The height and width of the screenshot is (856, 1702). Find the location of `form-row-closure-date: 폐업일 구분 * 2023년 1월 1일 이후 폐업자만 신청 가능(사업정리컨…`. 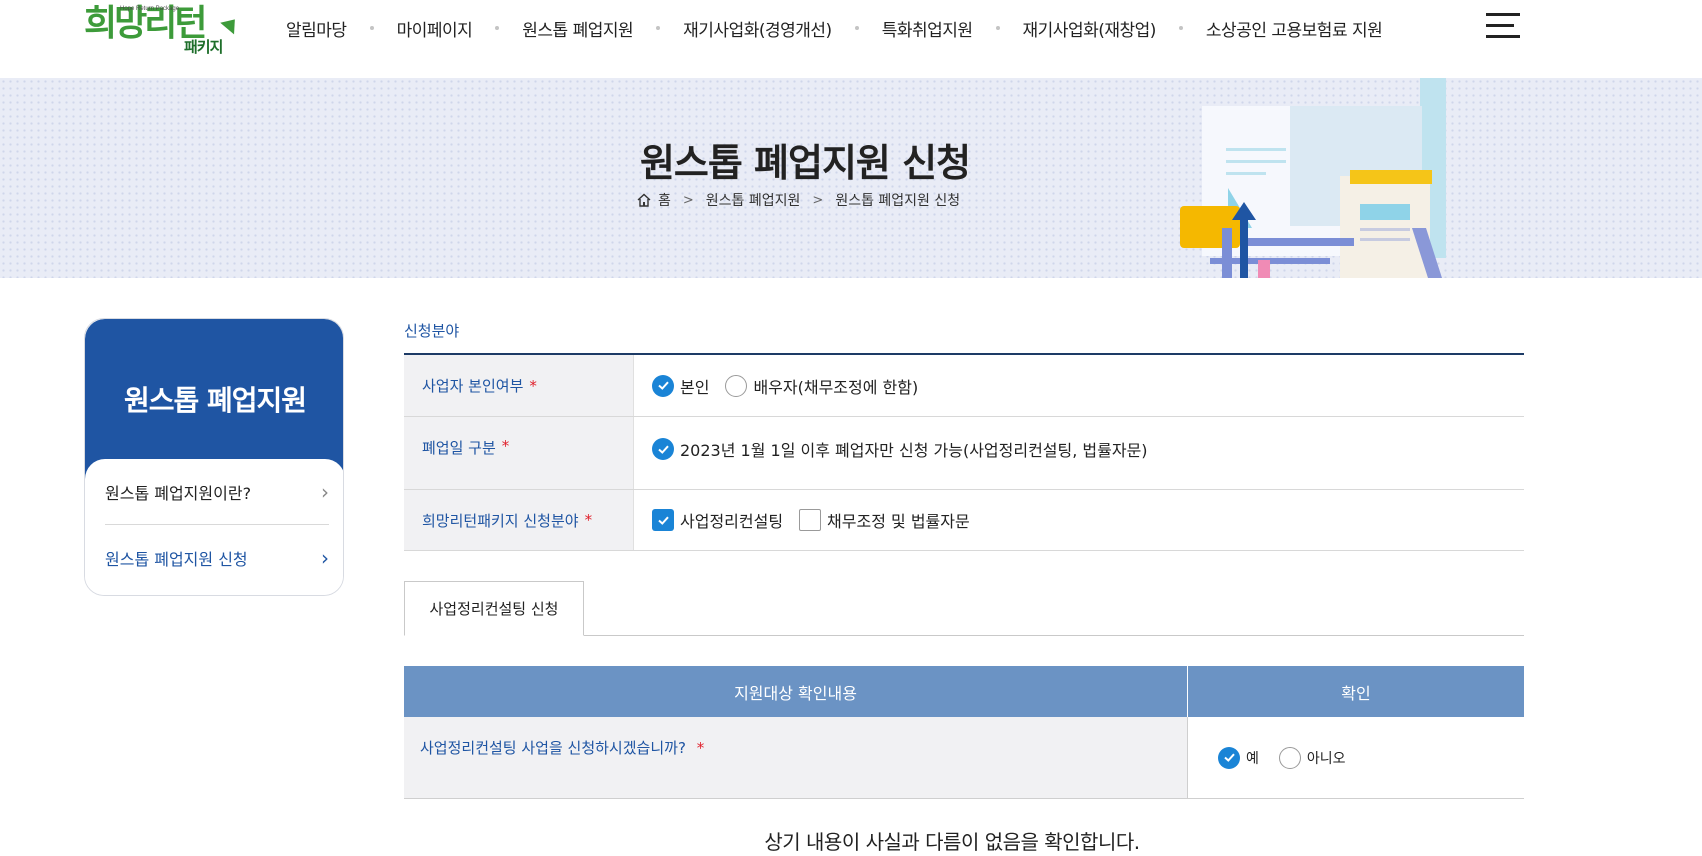

form-row-closure-date: 폐업일 구분 * 2023년 1월 1일 이후 폐업자만 신청 가능(사업정리컨… is located at coordinates (964, 453).